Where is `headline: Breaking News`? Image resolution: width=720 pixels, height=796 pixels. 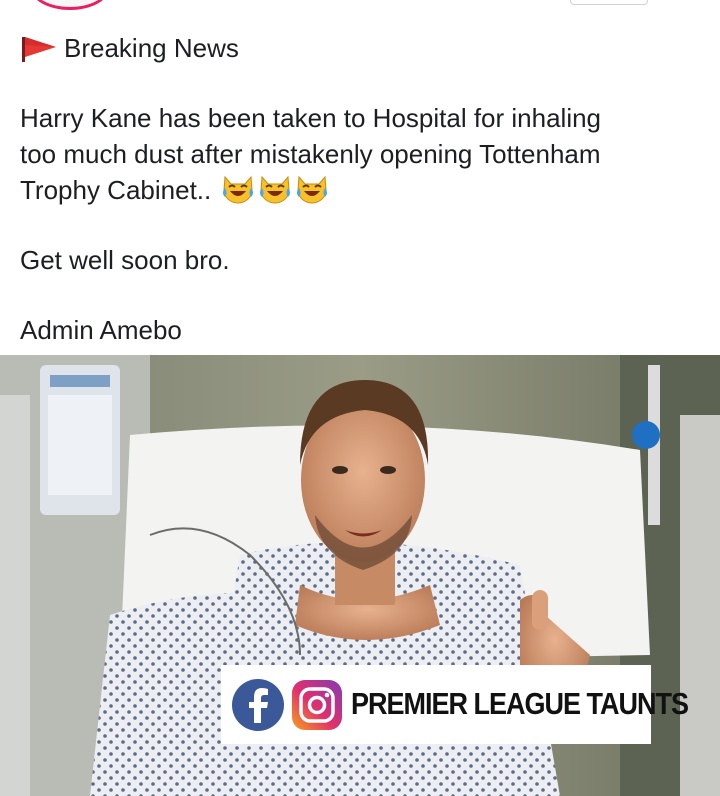
headline: Breaking News is located at coordinates (365, 48).